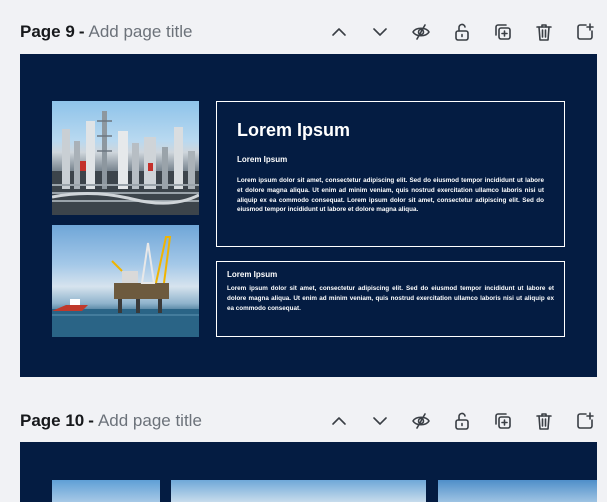  Describe the element at coordinates (150, 421) in the screenshot. I see `page-10-title-input: Add page title` at that location.